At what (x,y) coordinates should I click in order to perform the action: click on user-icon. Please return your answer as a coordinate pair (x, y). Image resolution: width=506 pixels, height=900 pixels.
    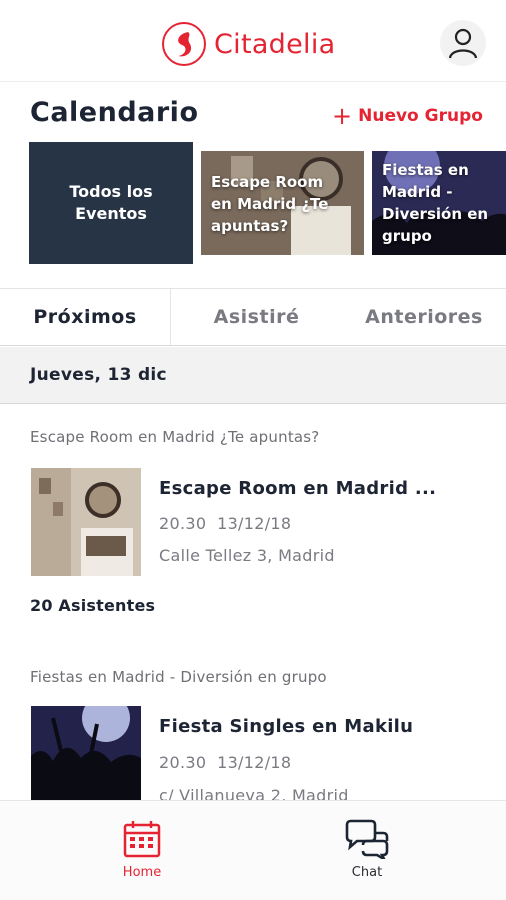
    Looking at the image, I should click on (463, 43).